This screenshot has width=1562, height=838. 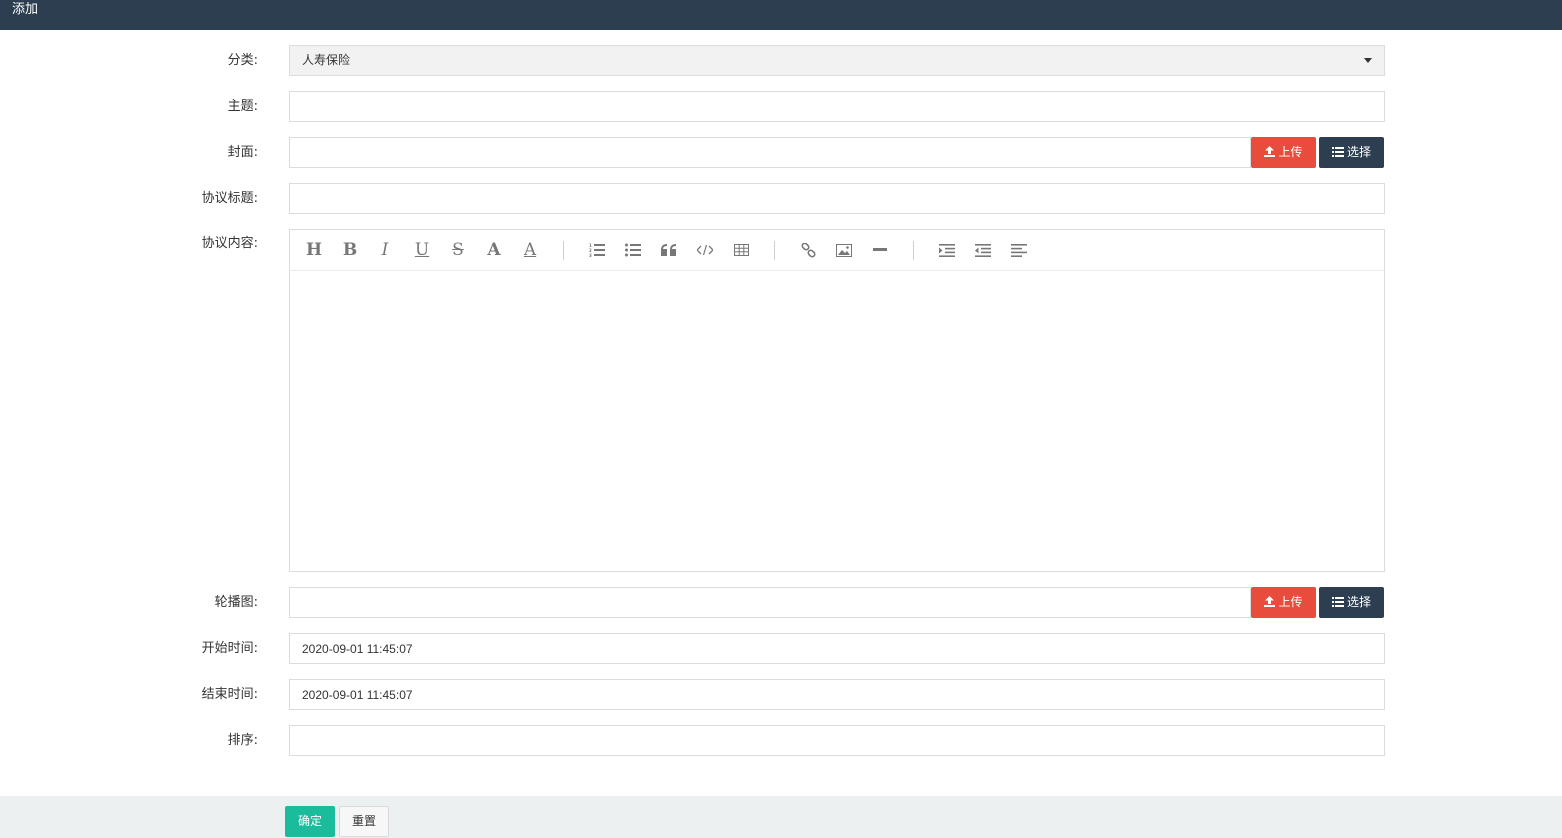 I want to click on carousel-upload-button: 上传, so click(x=1283, y=602).